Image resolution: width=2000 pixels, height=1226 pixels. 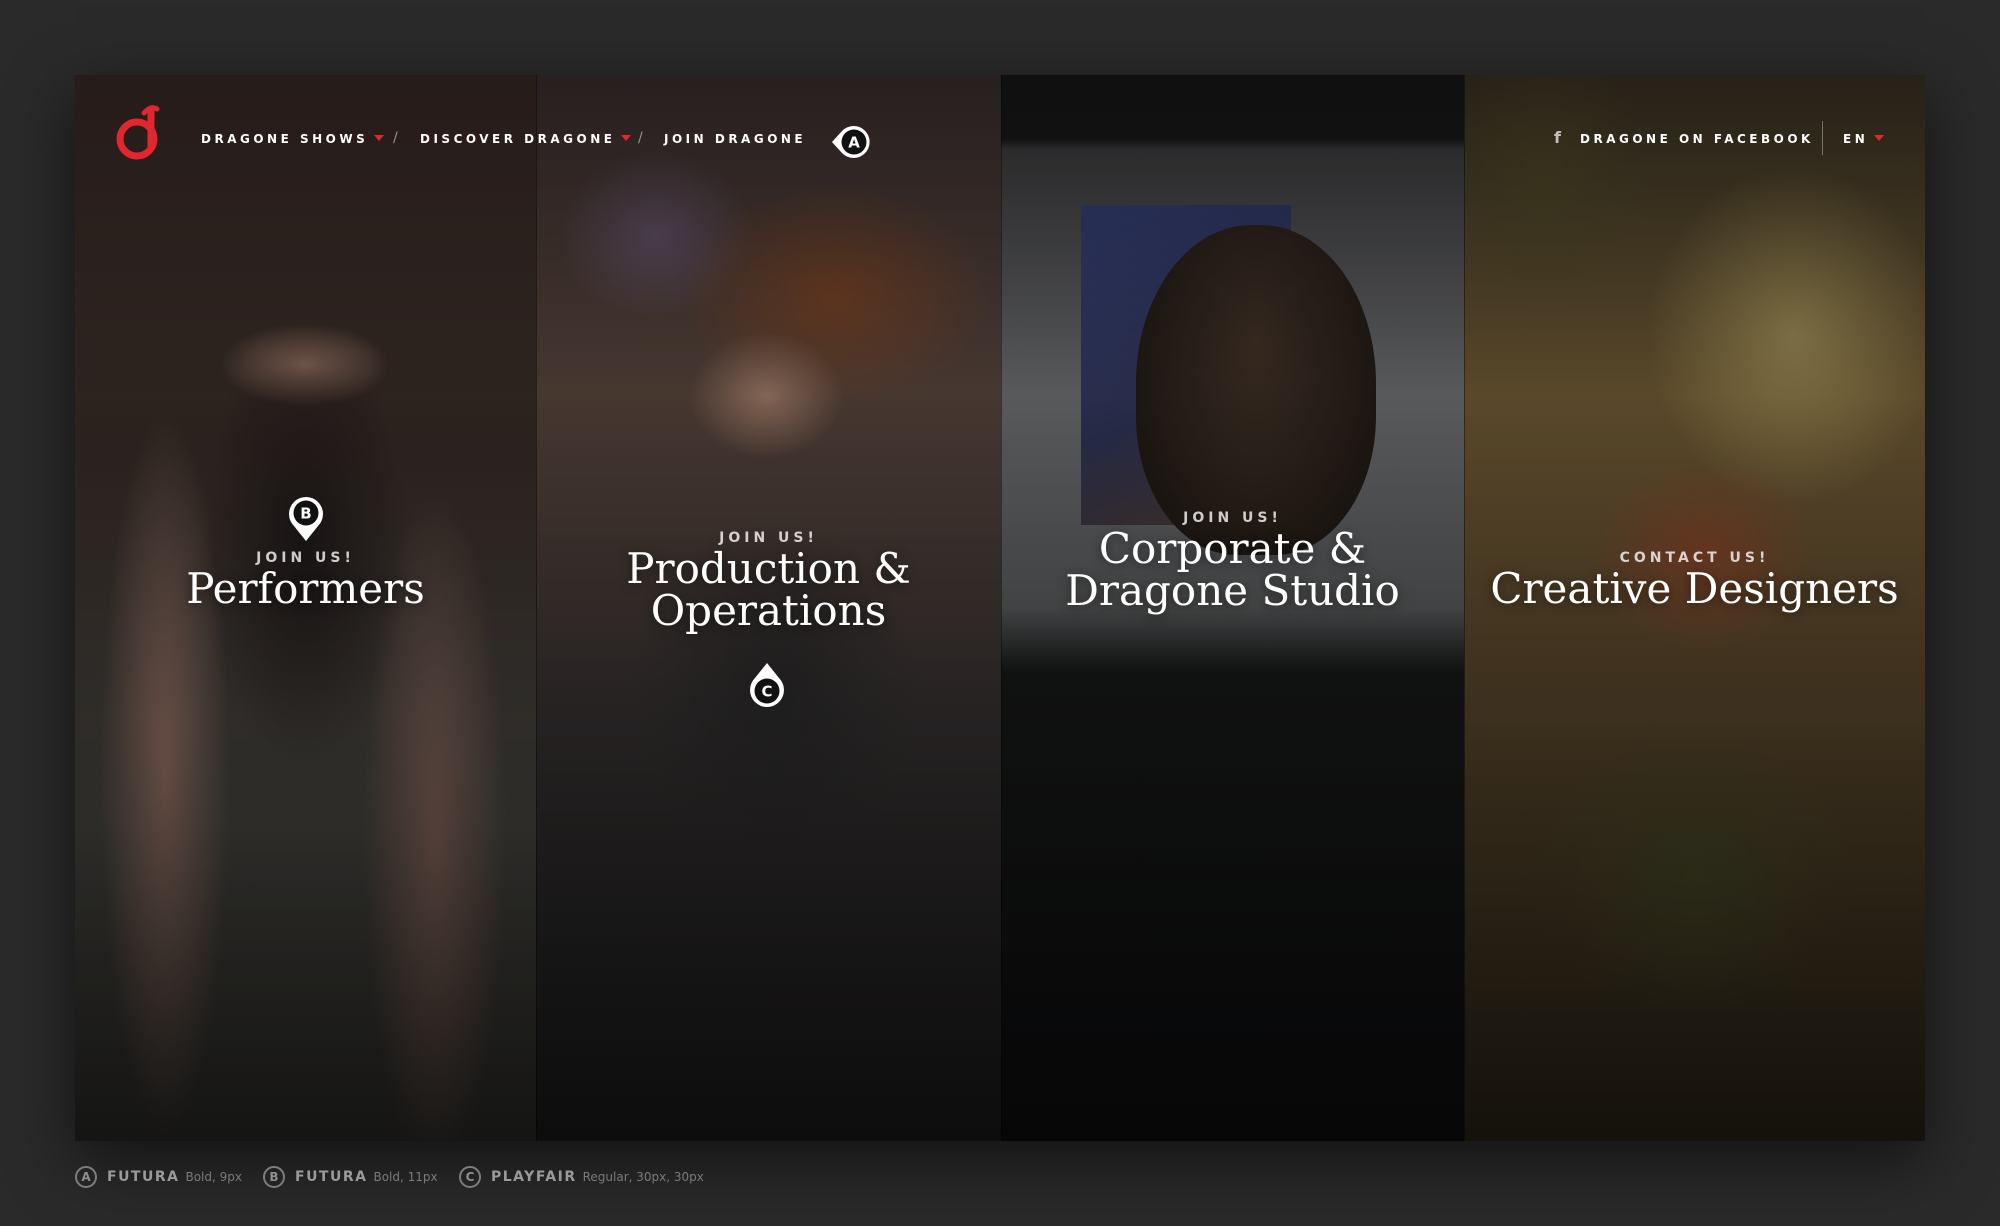 I want to click on panel-title: Performers, so click(x=305, y=589).